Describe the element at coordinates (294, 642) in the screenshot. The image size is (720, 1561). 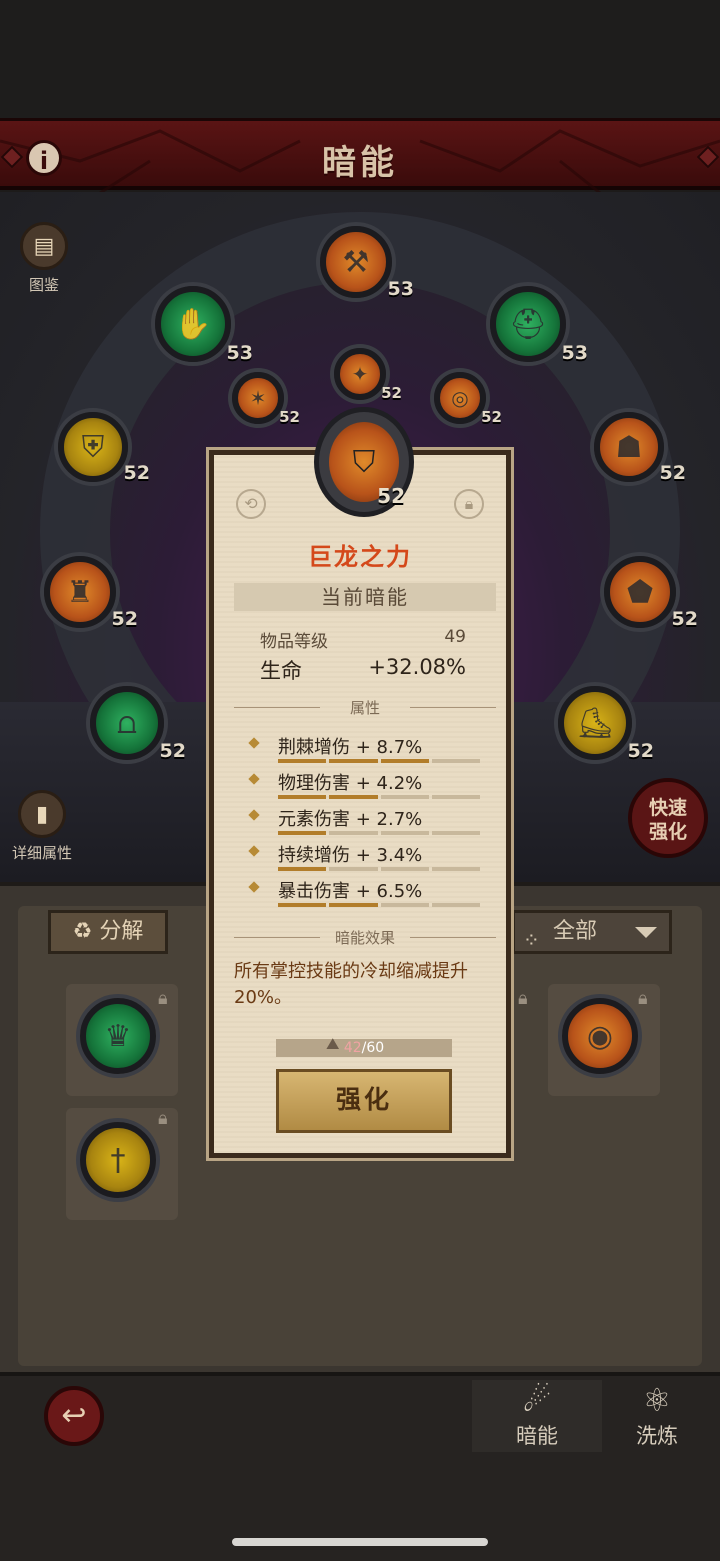
I see `item-level-label: 物品等级` at that location.